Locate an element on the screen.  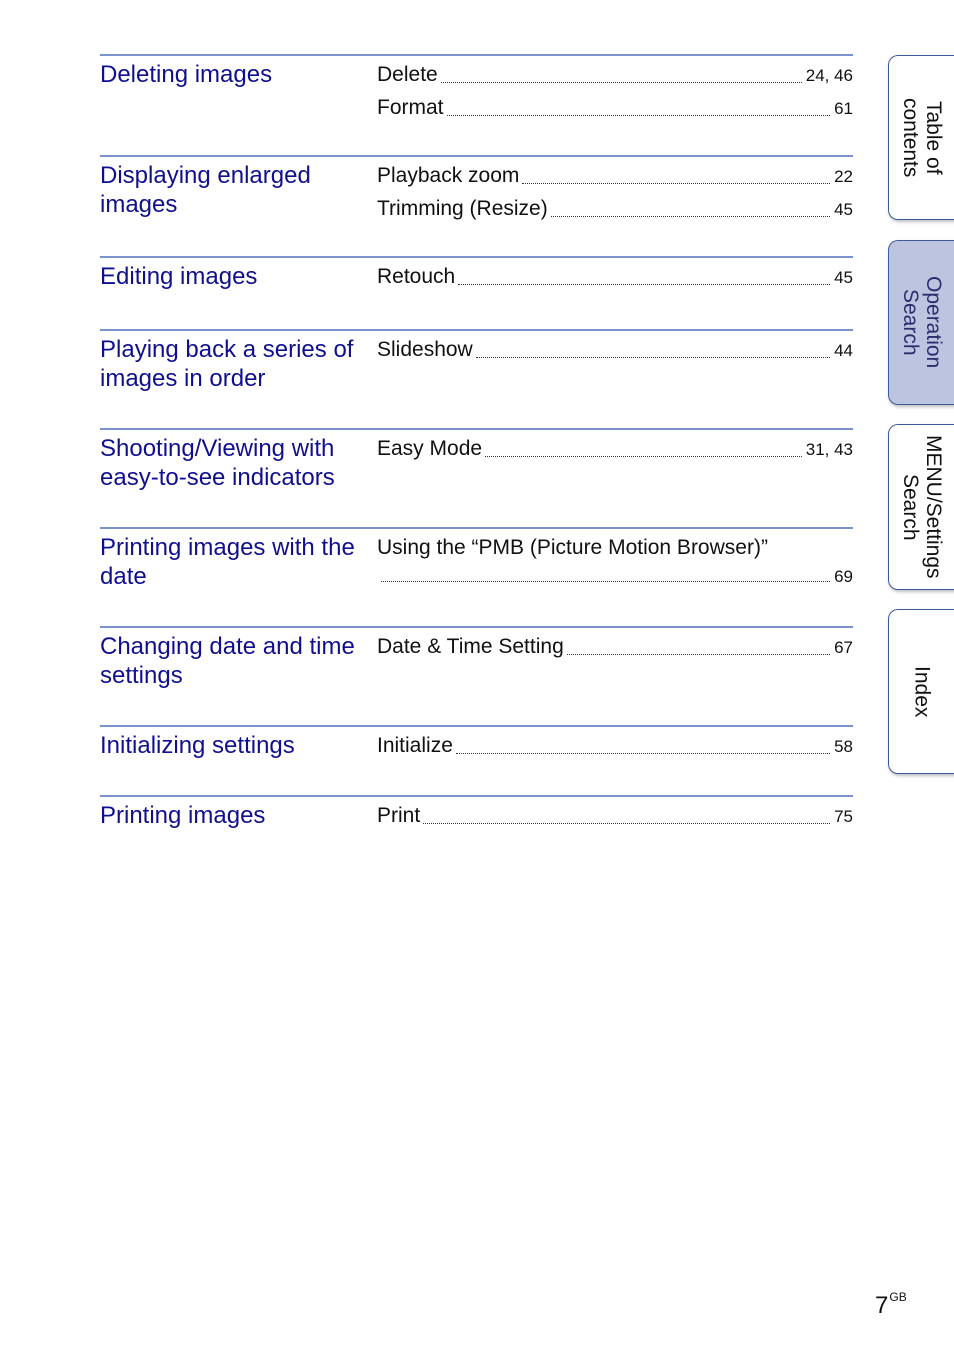
entry-link: Initialize 58 is located at coordinates (615, 747).